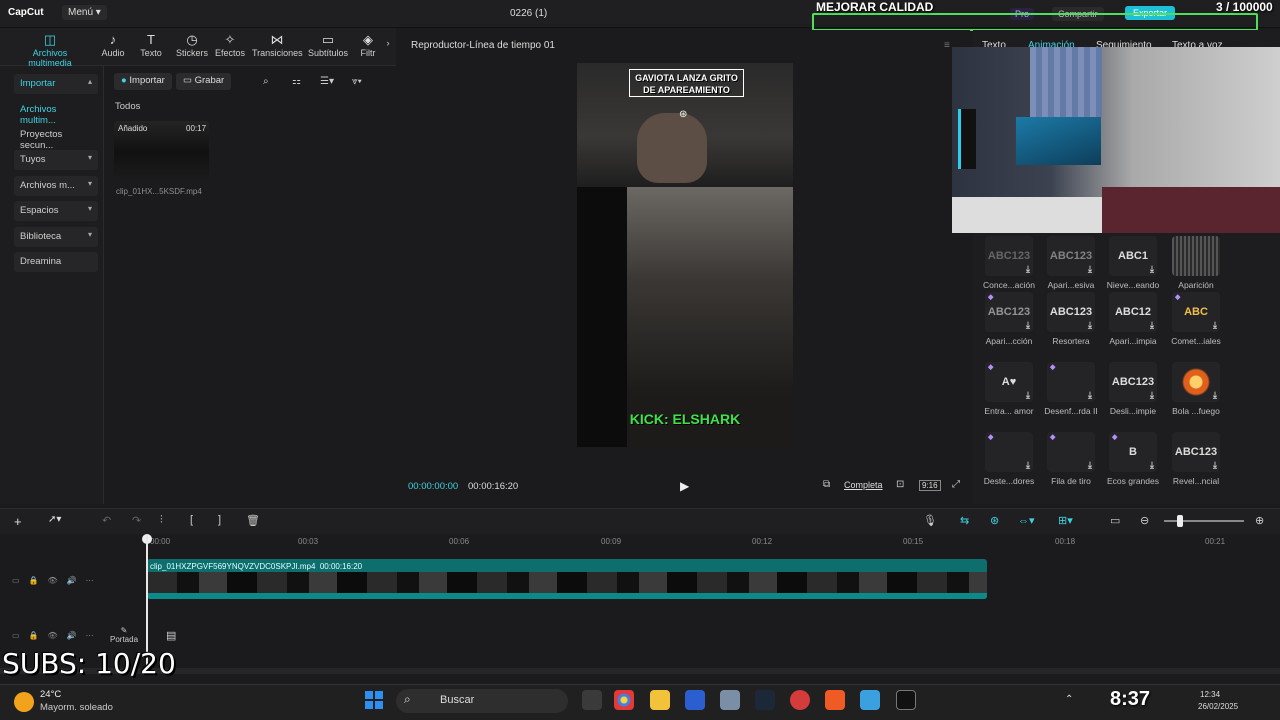  I want to click on zoom-slider-handle, so click(1180, 521).